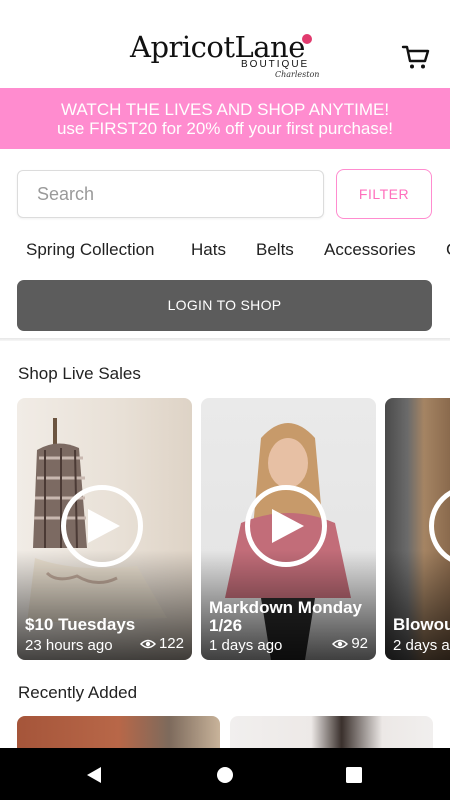  I want to click on card-title: $10 Tuesdays, so click(80, 624).